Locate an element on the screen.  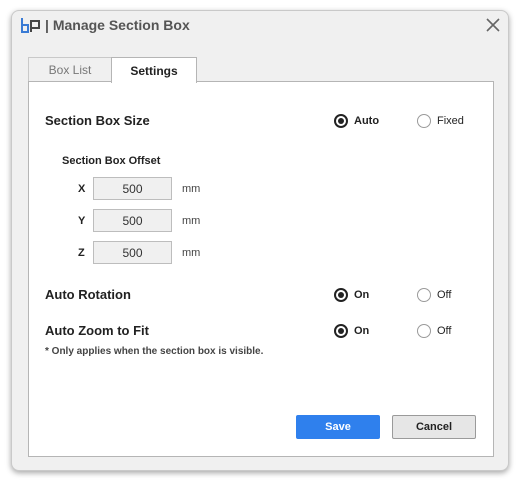
offset-z-input: 500 is located at coordinates (132, 252).